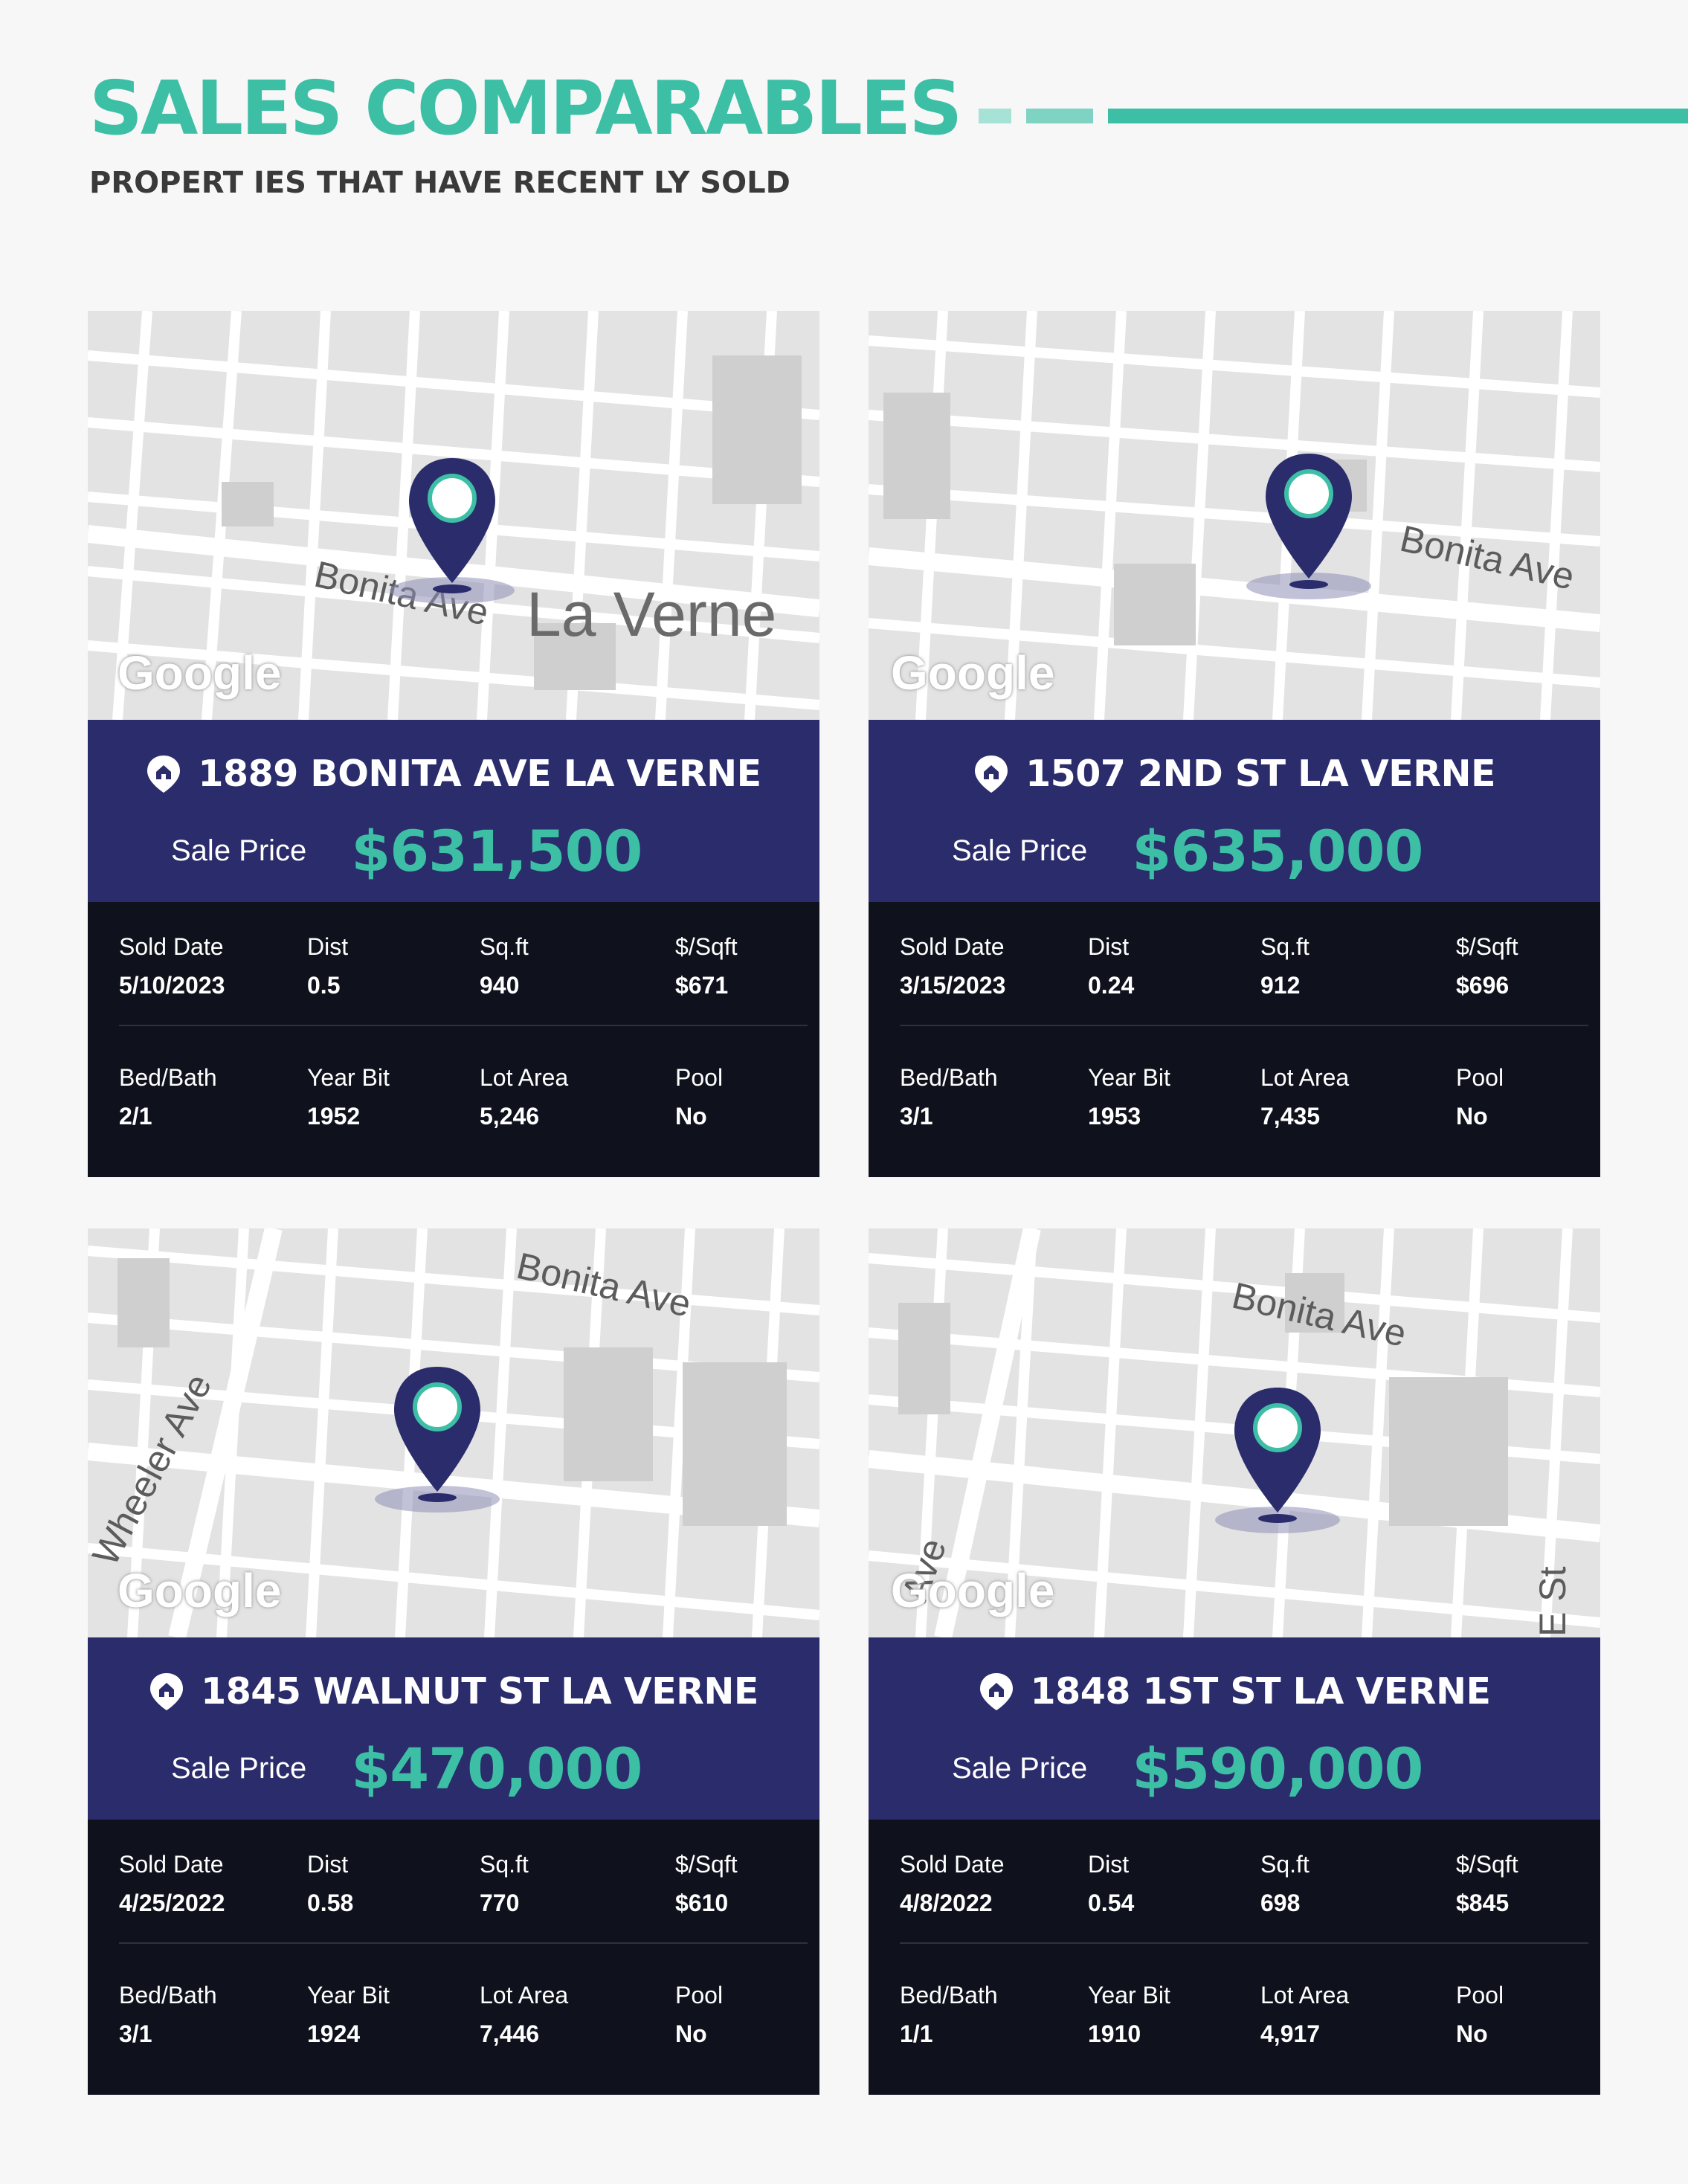 This screenshot has width=1688, height=2184. Describe the element at coordinates (1305, 1097) in the screenshot. I see `lot-area: Lot Area 7,435` at that location.